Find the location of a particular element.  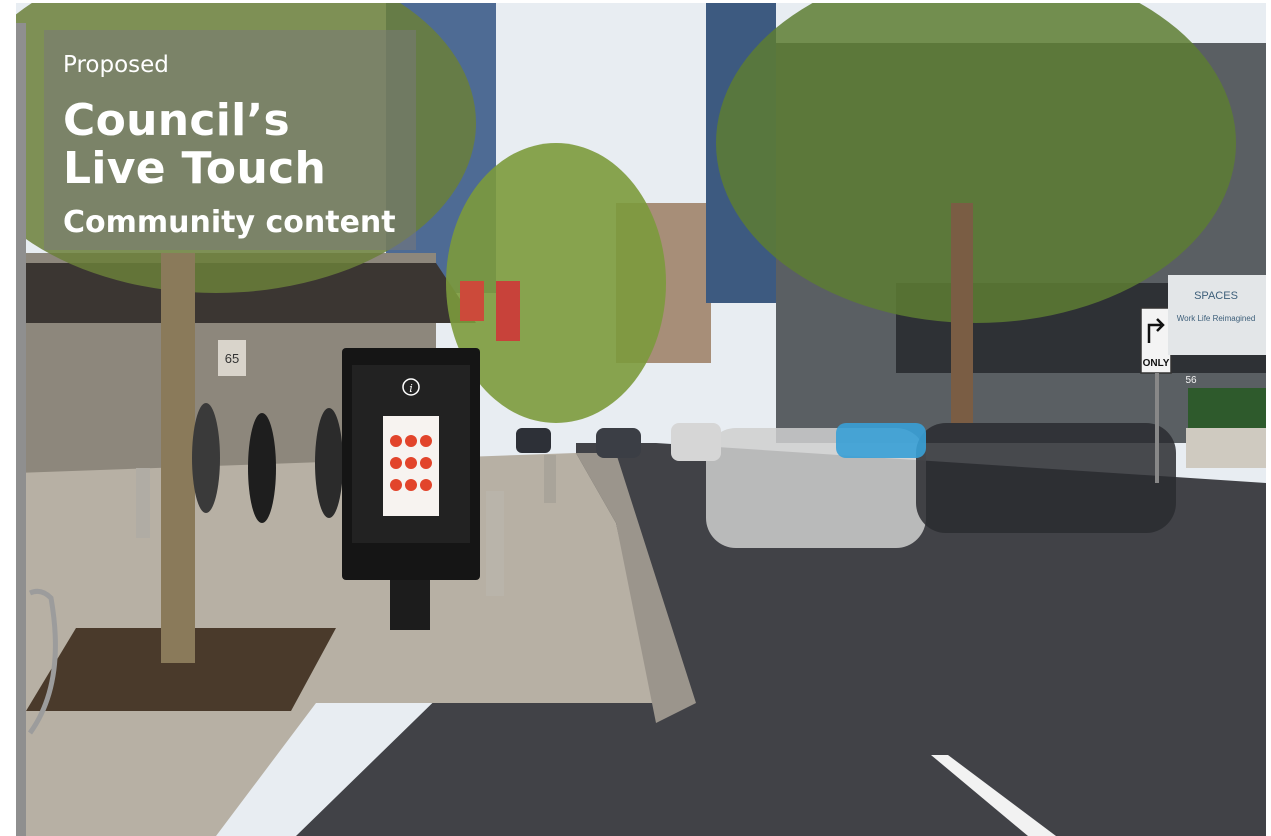

cyclist is located at coordinates (329, 463).